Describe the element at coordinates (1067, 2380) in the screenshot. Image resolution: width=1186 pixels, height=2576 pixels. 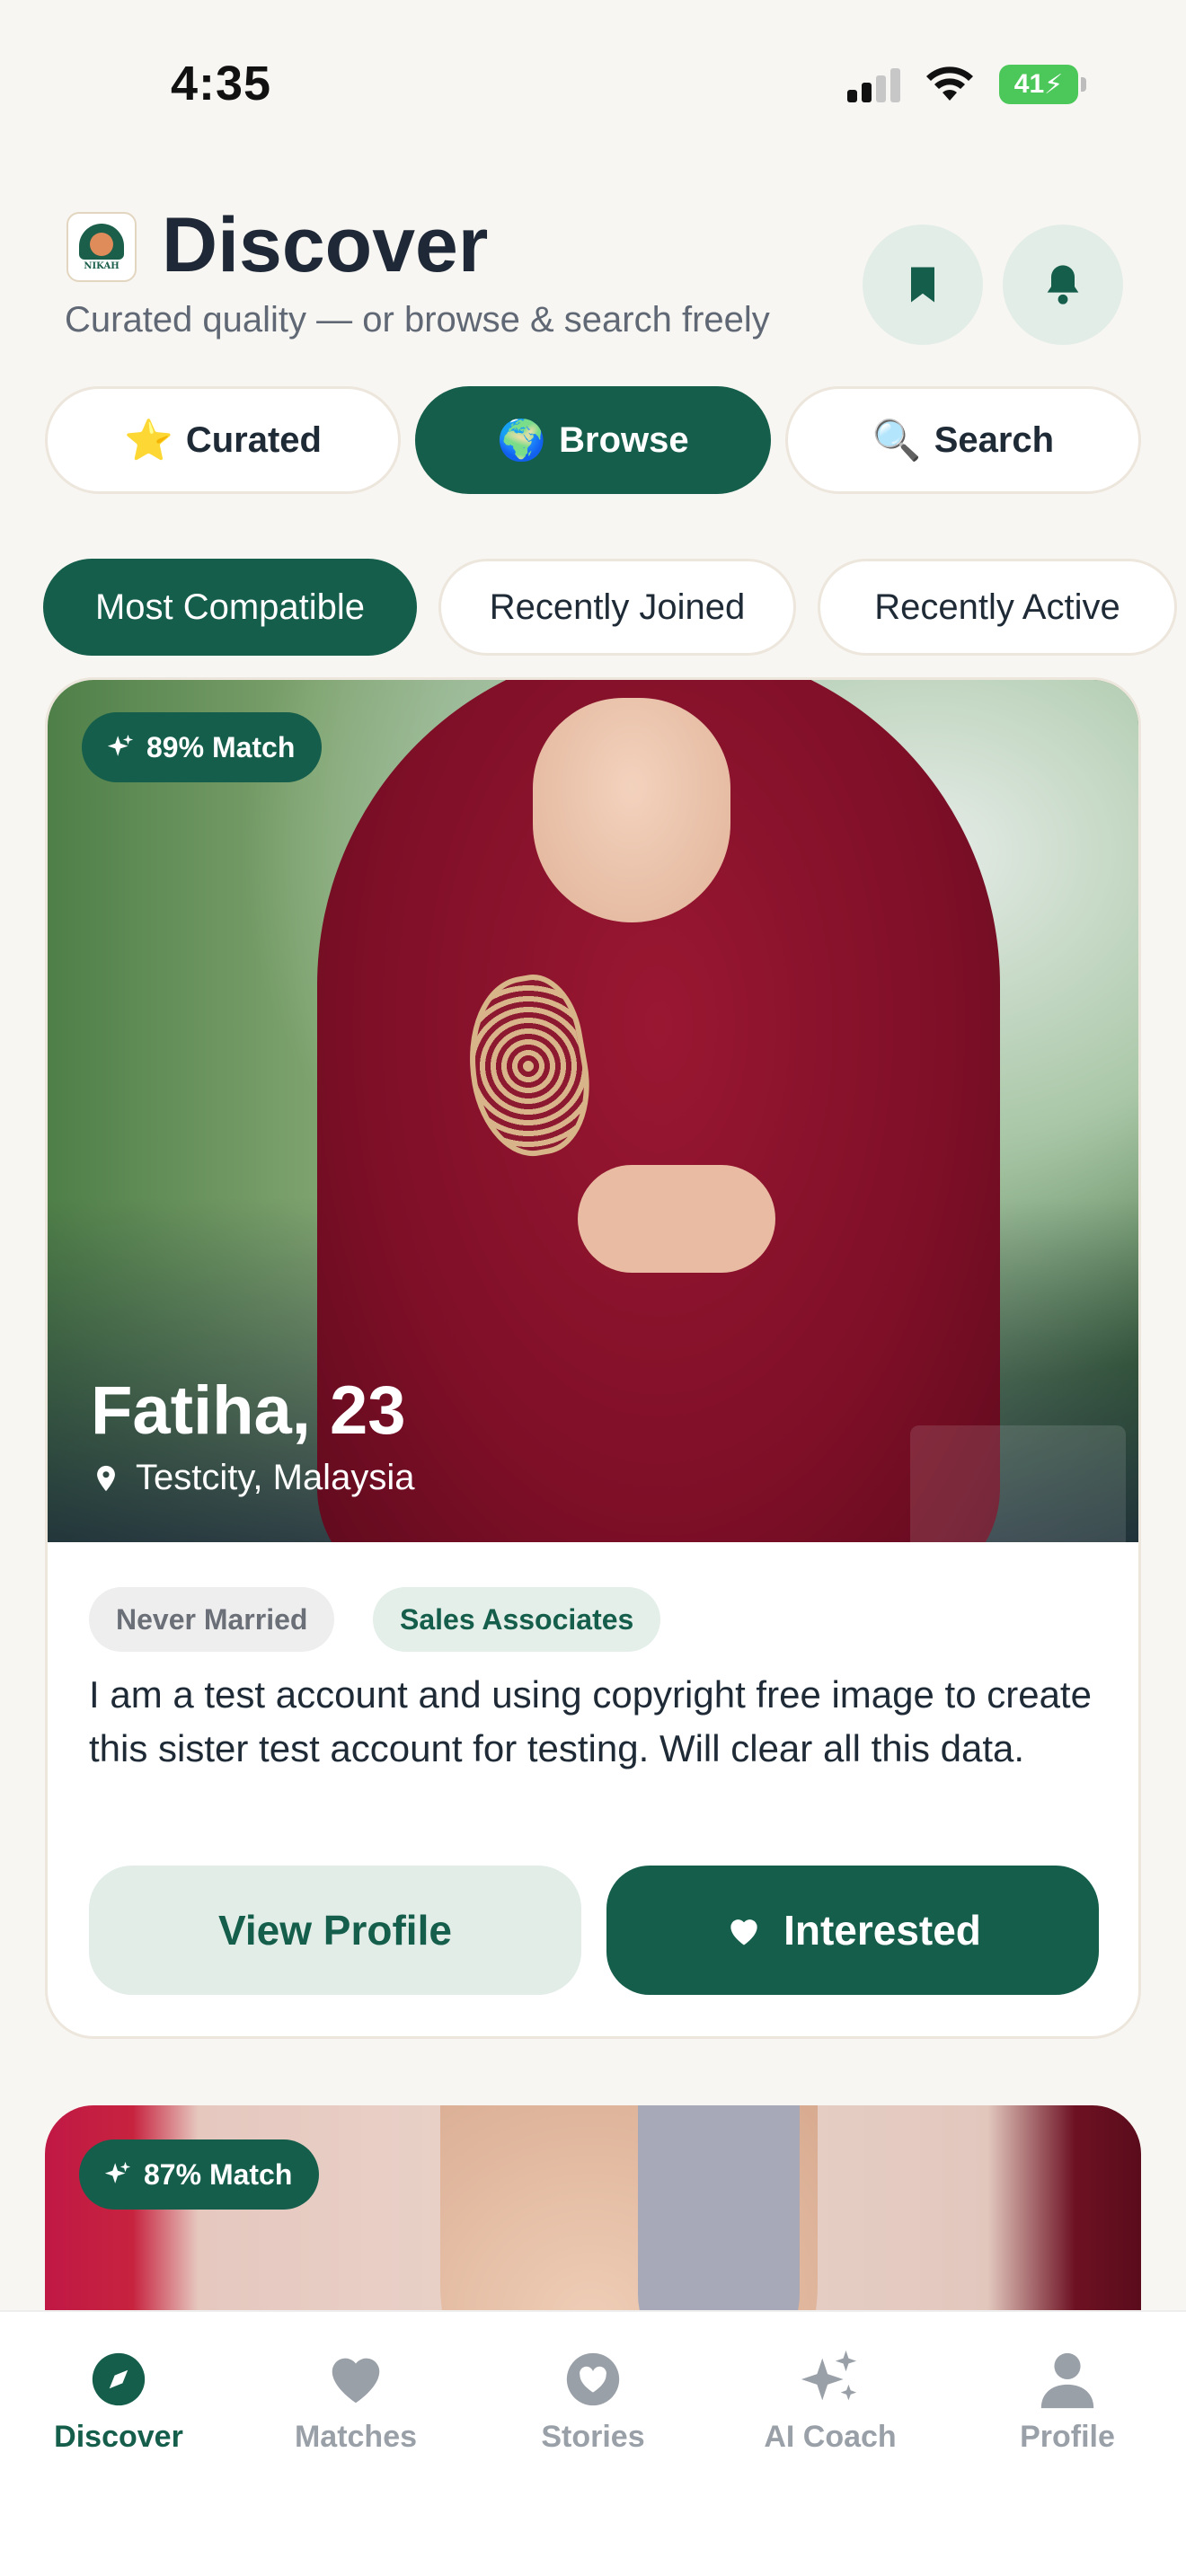
I see `person-icon` at that location.